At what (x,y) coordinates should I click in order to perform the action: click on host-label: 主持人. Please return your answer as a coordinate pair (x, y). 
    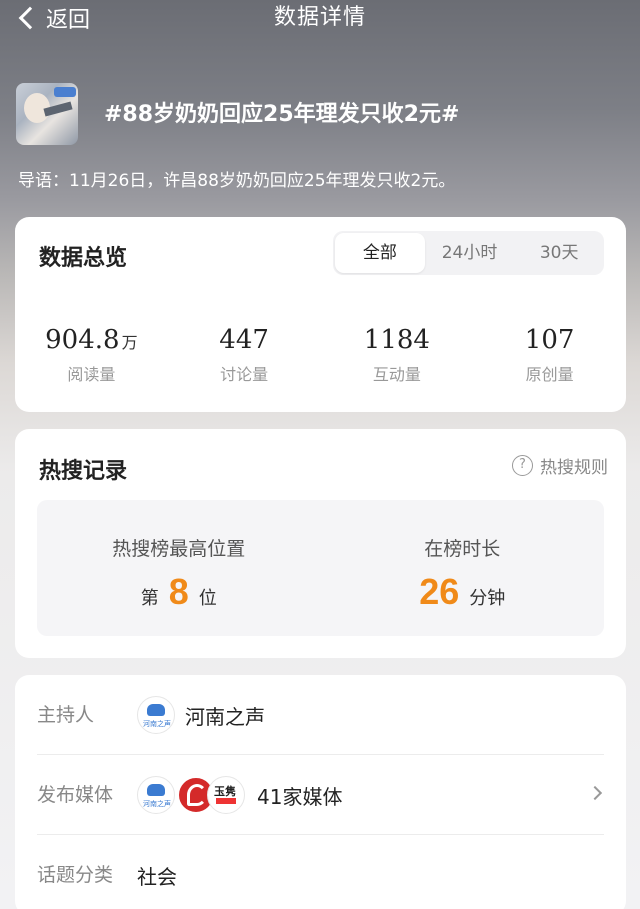
    Looking at the image, I should click on (66, 715).